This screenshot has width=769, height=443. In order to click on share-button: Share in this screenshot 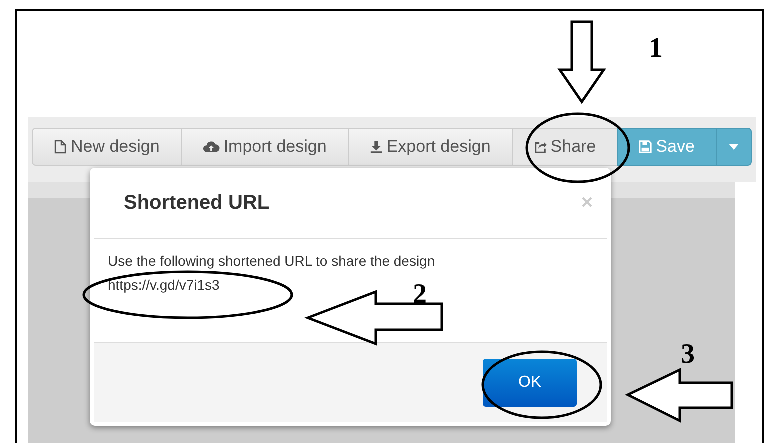, I will do `click(565, 147)`.